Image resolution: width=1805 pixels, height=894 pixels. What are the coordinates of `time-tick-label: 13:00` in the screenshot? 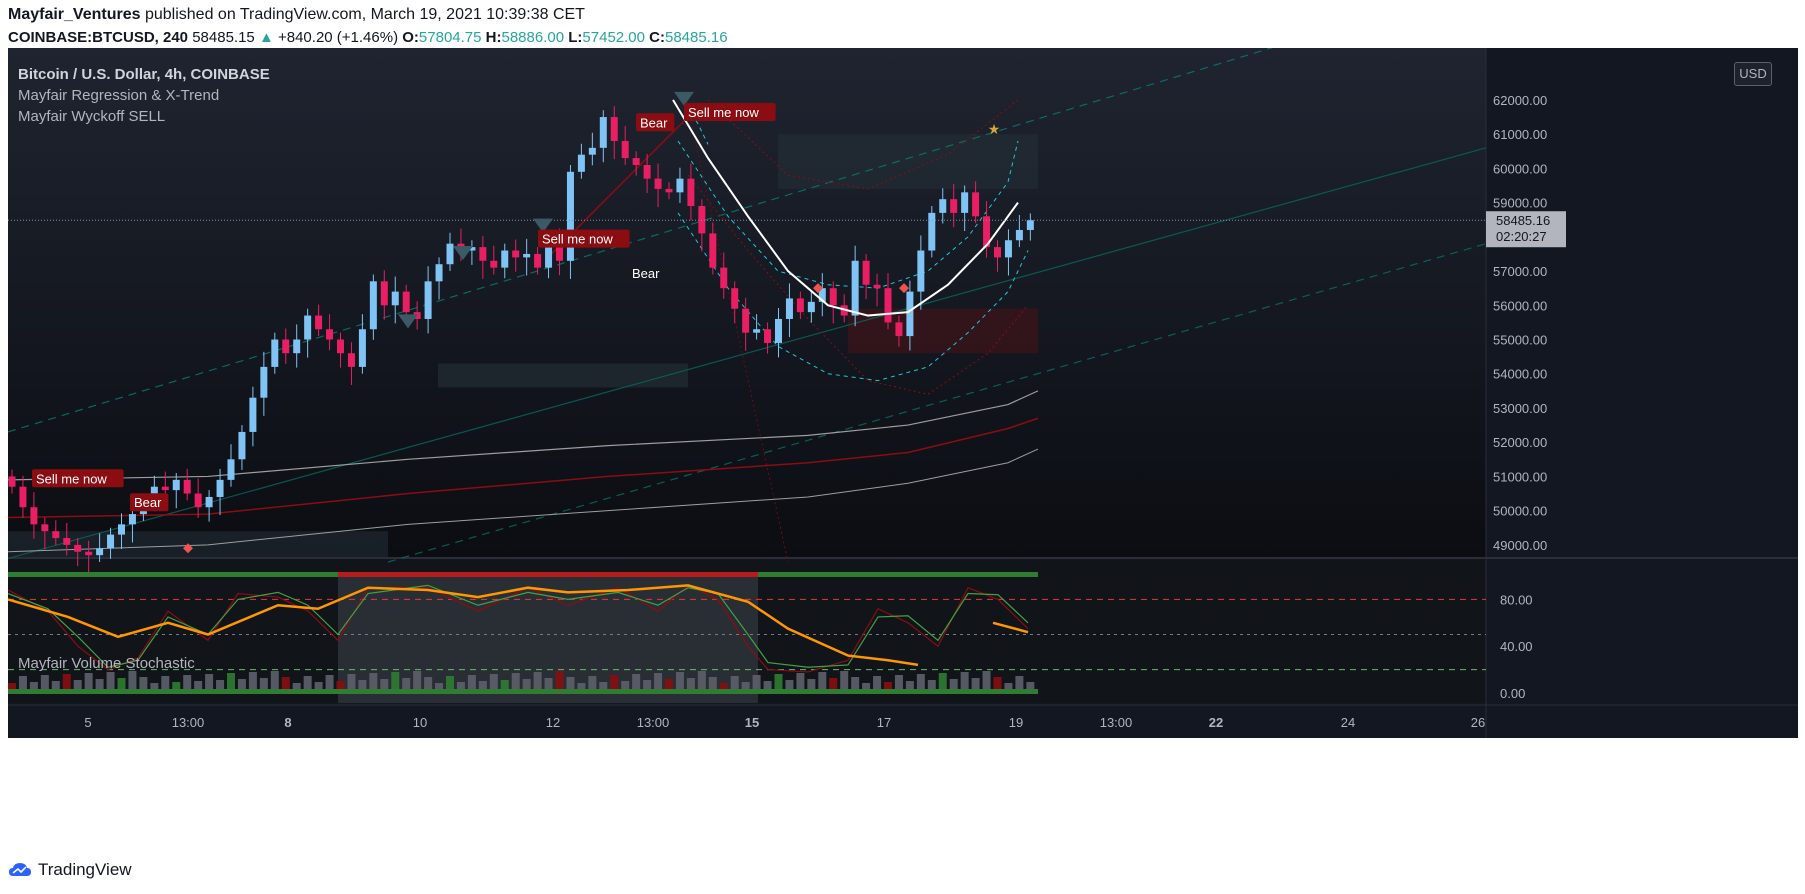 It's located at (1116, 722).